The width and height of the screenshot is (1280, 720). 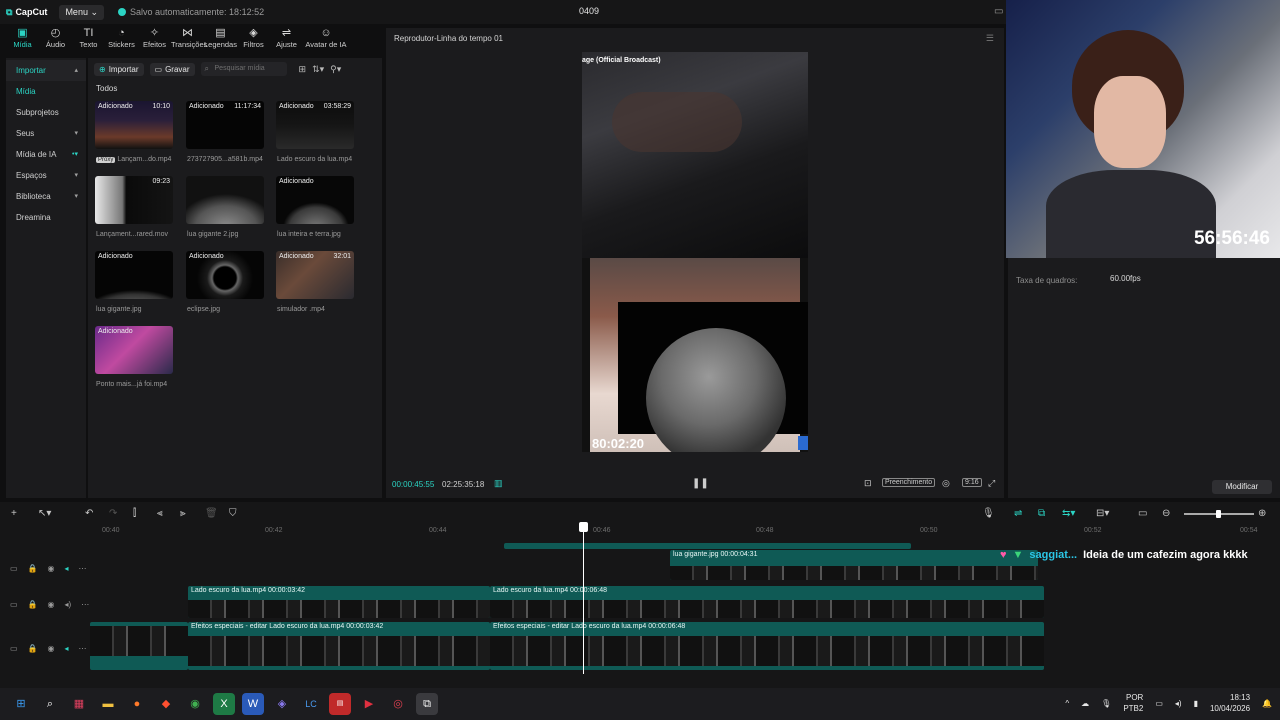 What do you see at coordinates (253, 39) in the screenshot?
I see `tool-filters: ◈ Filtros` at bounding box center [253, 39].